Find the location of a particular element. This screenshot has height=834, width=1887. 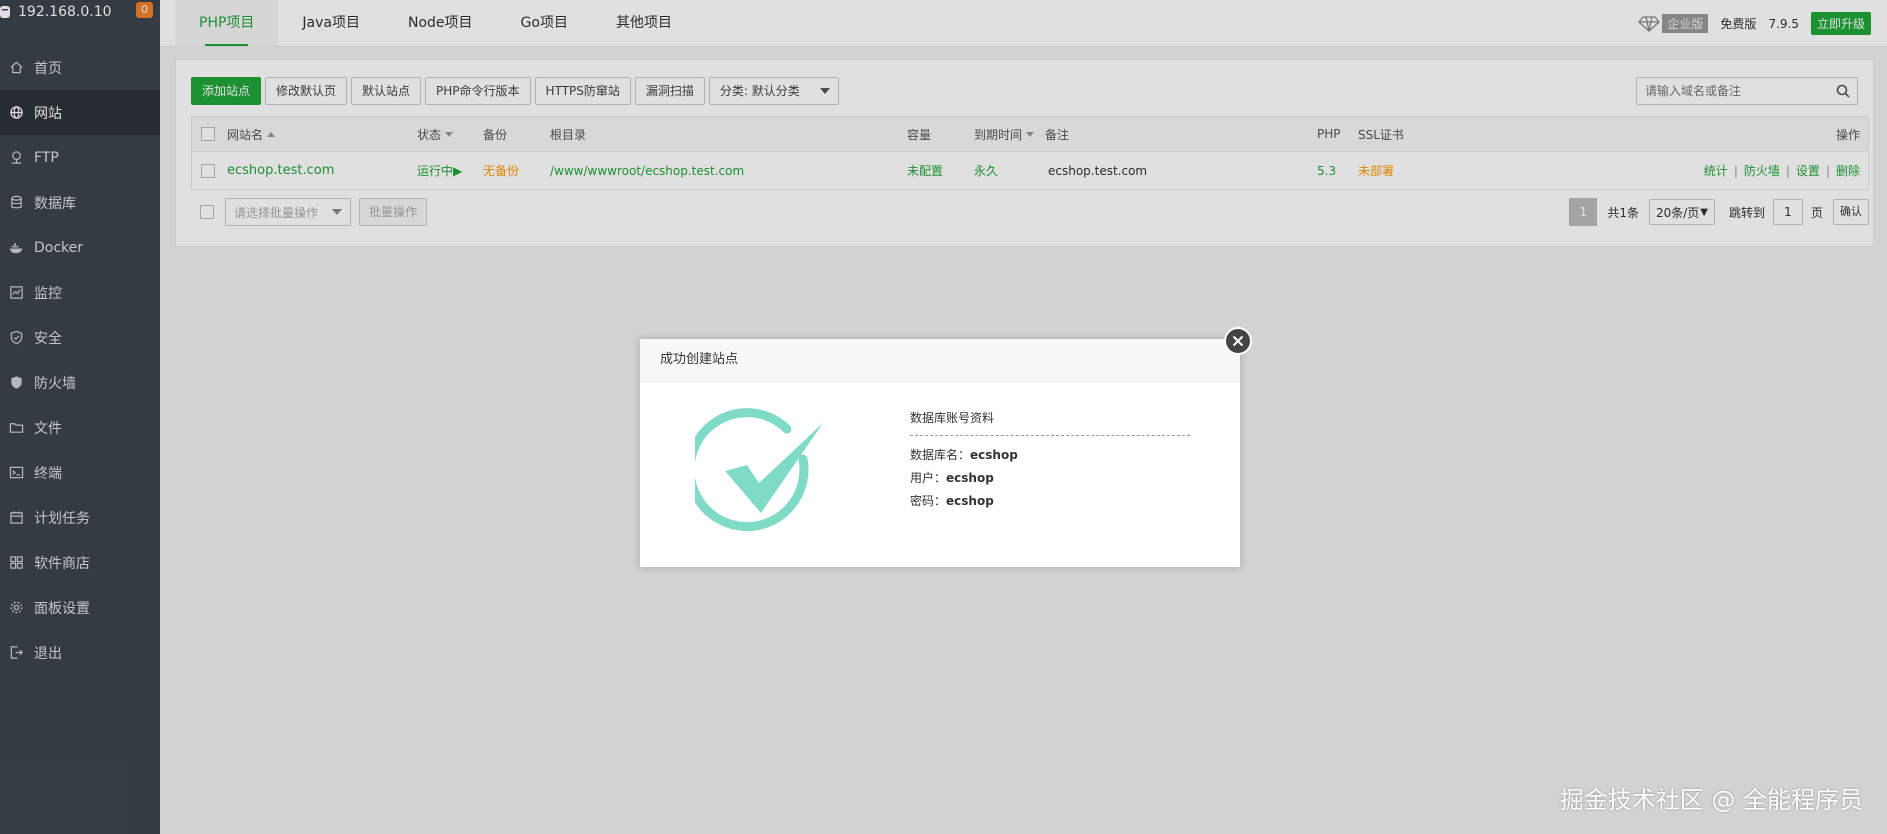

database-account-info: 数据库账号资料 数据库名：ecshop 用户：ecshop 密码：ecshop is located at coordinates (1050, 462).